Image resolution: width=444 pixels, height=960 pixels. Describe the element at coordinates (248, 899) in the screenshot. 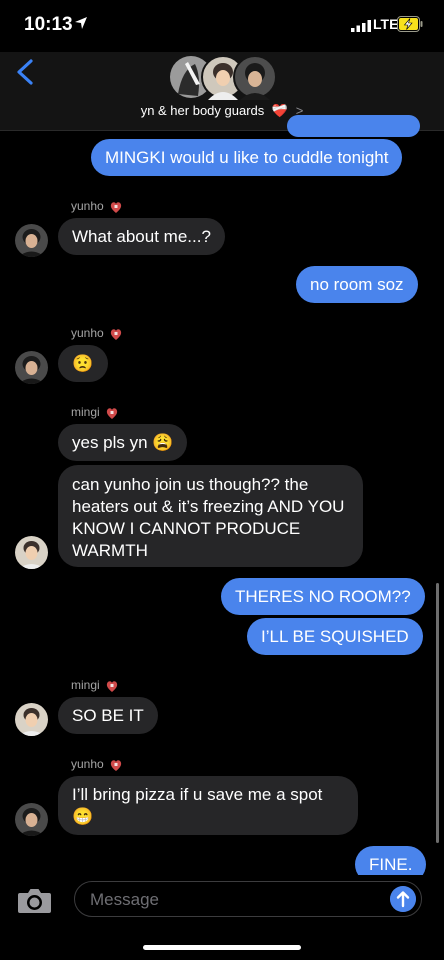

I see `message-input: Message` at that location.